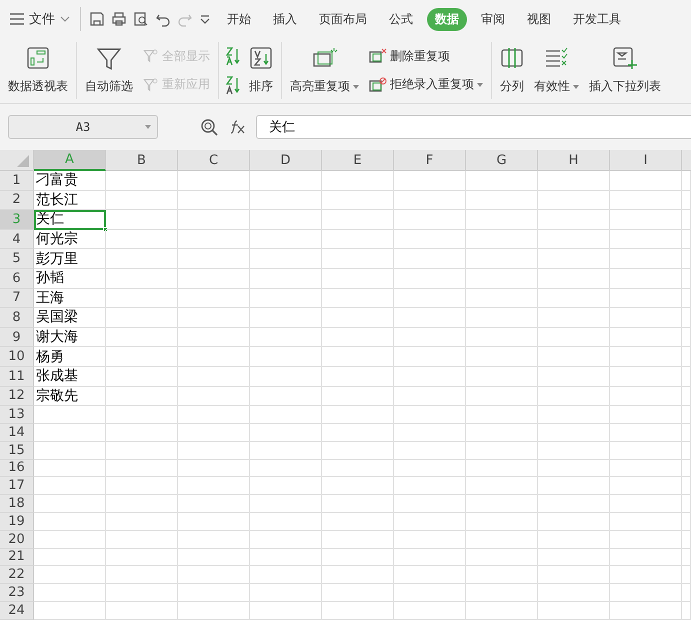 This screenshot has width=691, height=621. I want to click on row-header: 22, so click(17, 575).